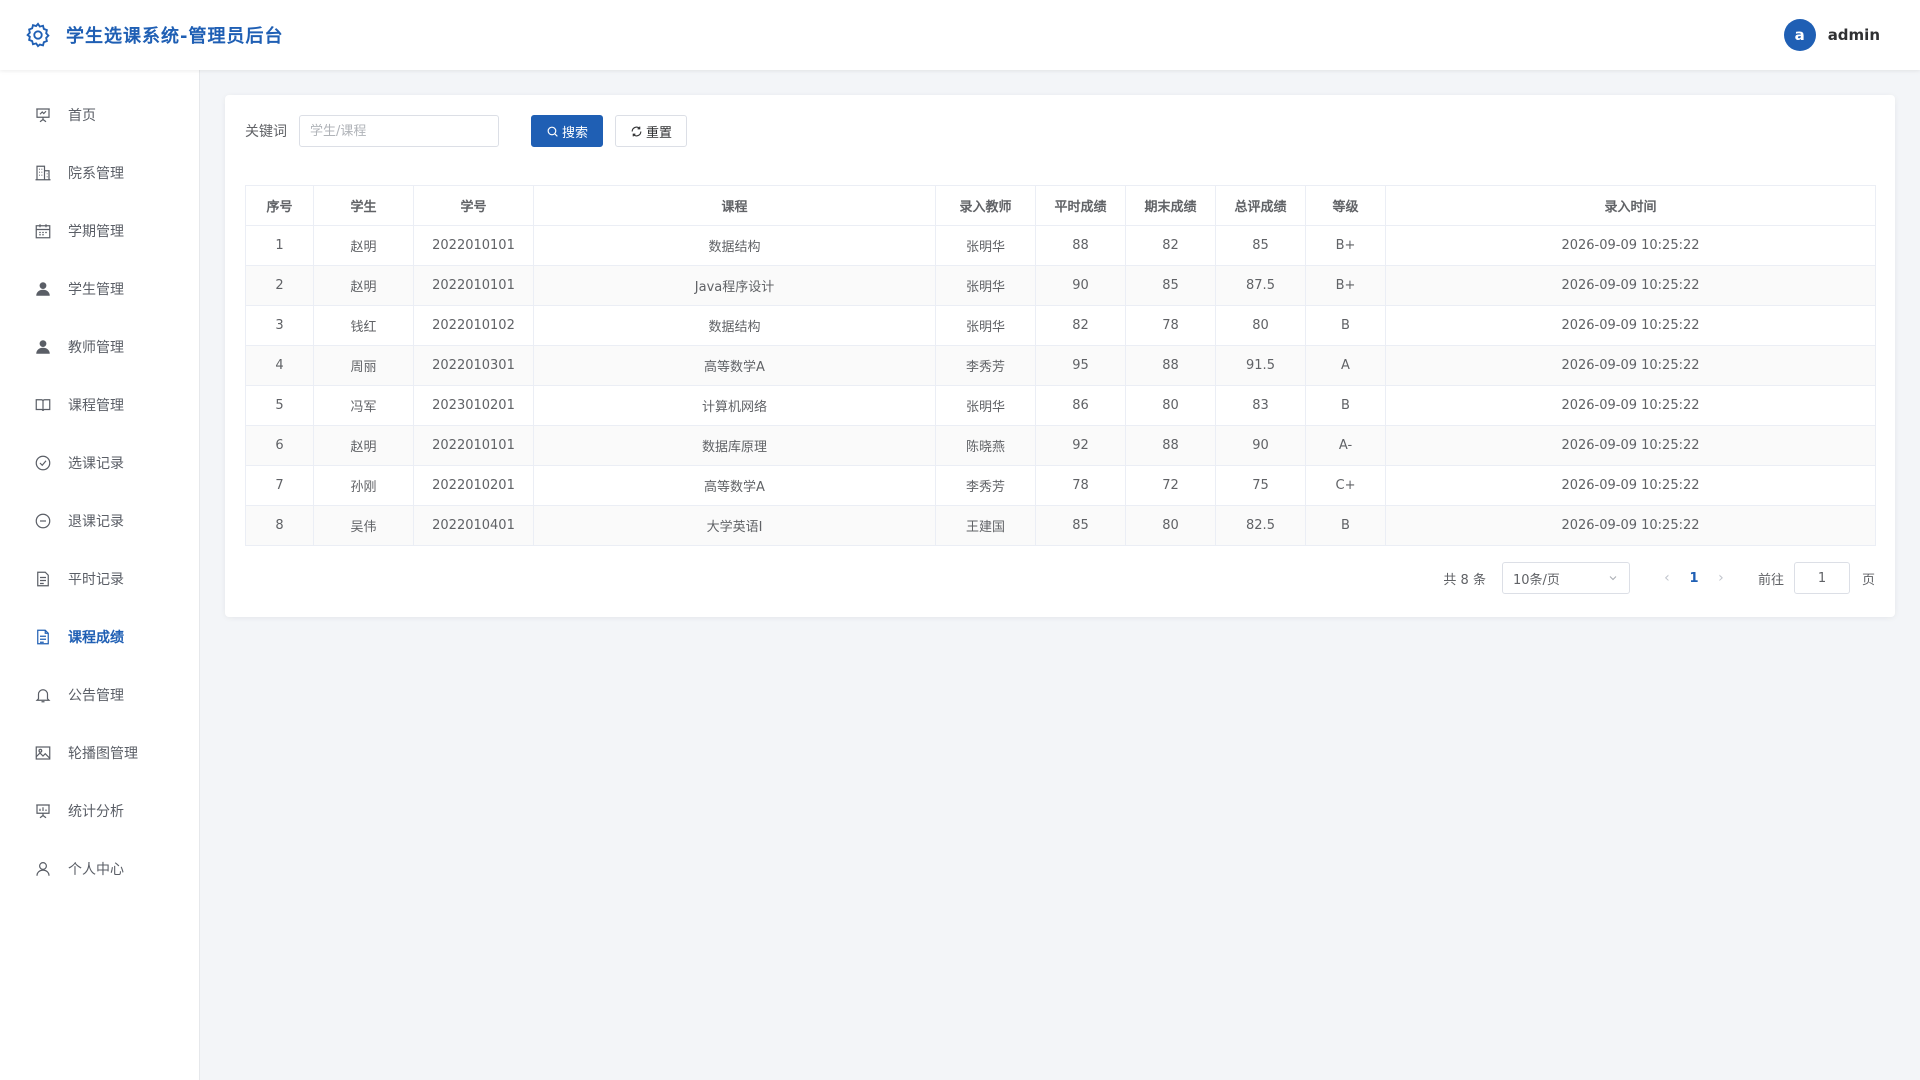  I want to click on pagination: 共 8 条 10条/页 ‹ 1 › 前往 页, so click(1659, 578).